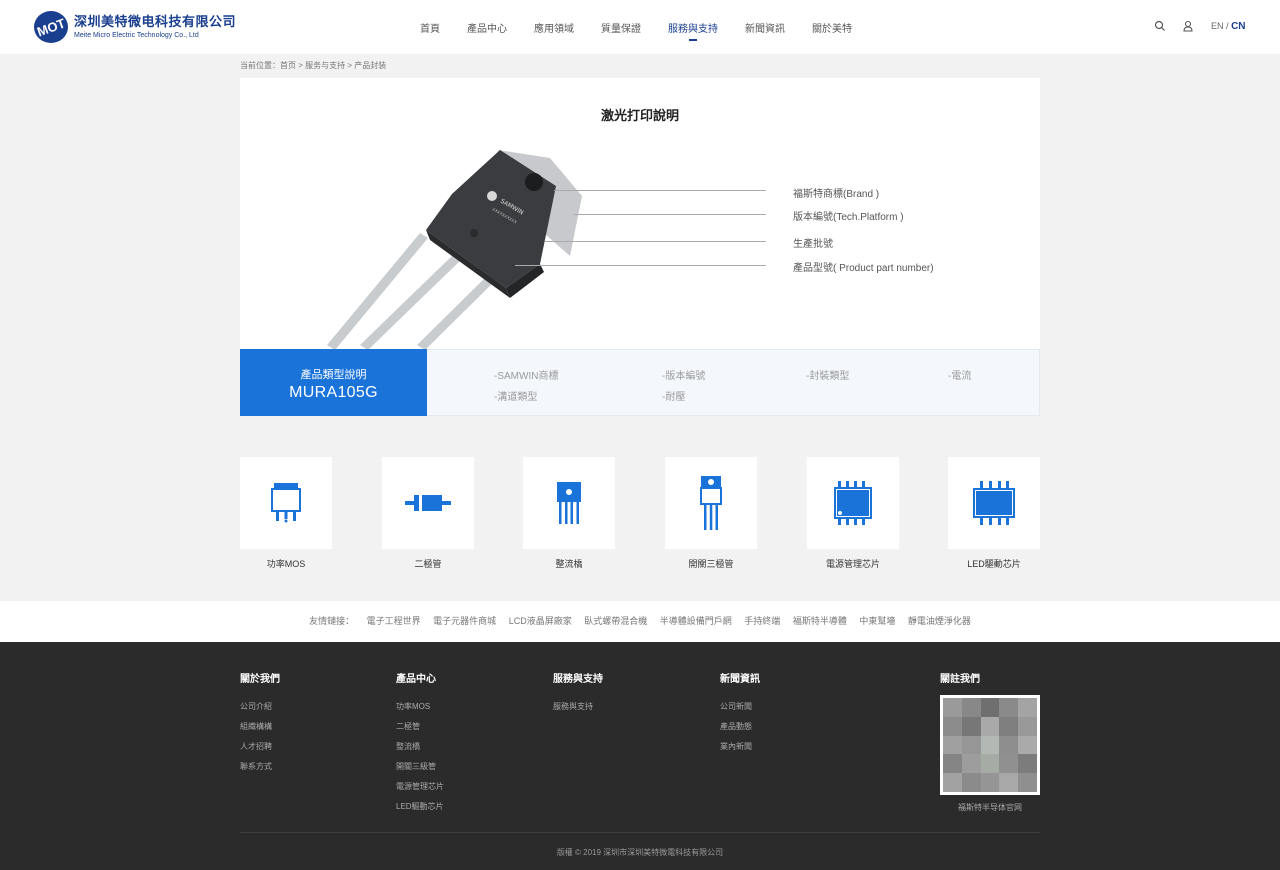 Image resolution: width=1280 pixels, height=870 pixels. I want to click on footer-link: 二極管, so click(420, 727).